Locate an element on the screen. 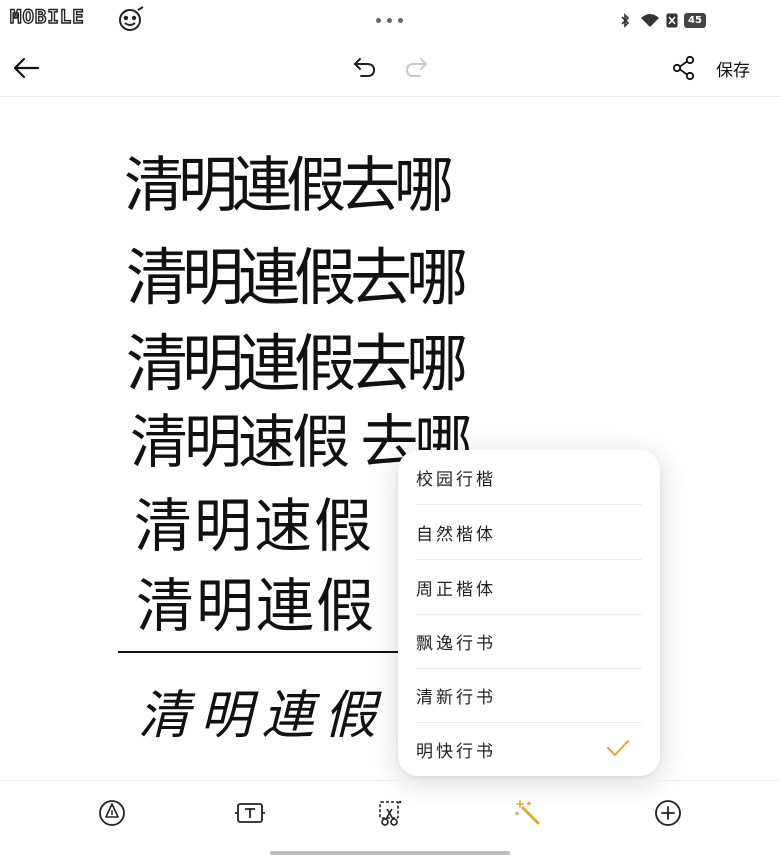 This screenshot has width=780, height=860. no-sim-icon is located at coordinates (672, 20).